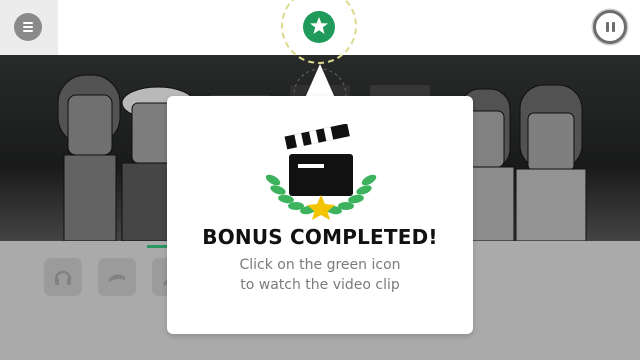 This screenshot has height=360, width=640. Describe the element at coordinates (320, 81) in the screenshot. I see `modal-pointer` at that location.